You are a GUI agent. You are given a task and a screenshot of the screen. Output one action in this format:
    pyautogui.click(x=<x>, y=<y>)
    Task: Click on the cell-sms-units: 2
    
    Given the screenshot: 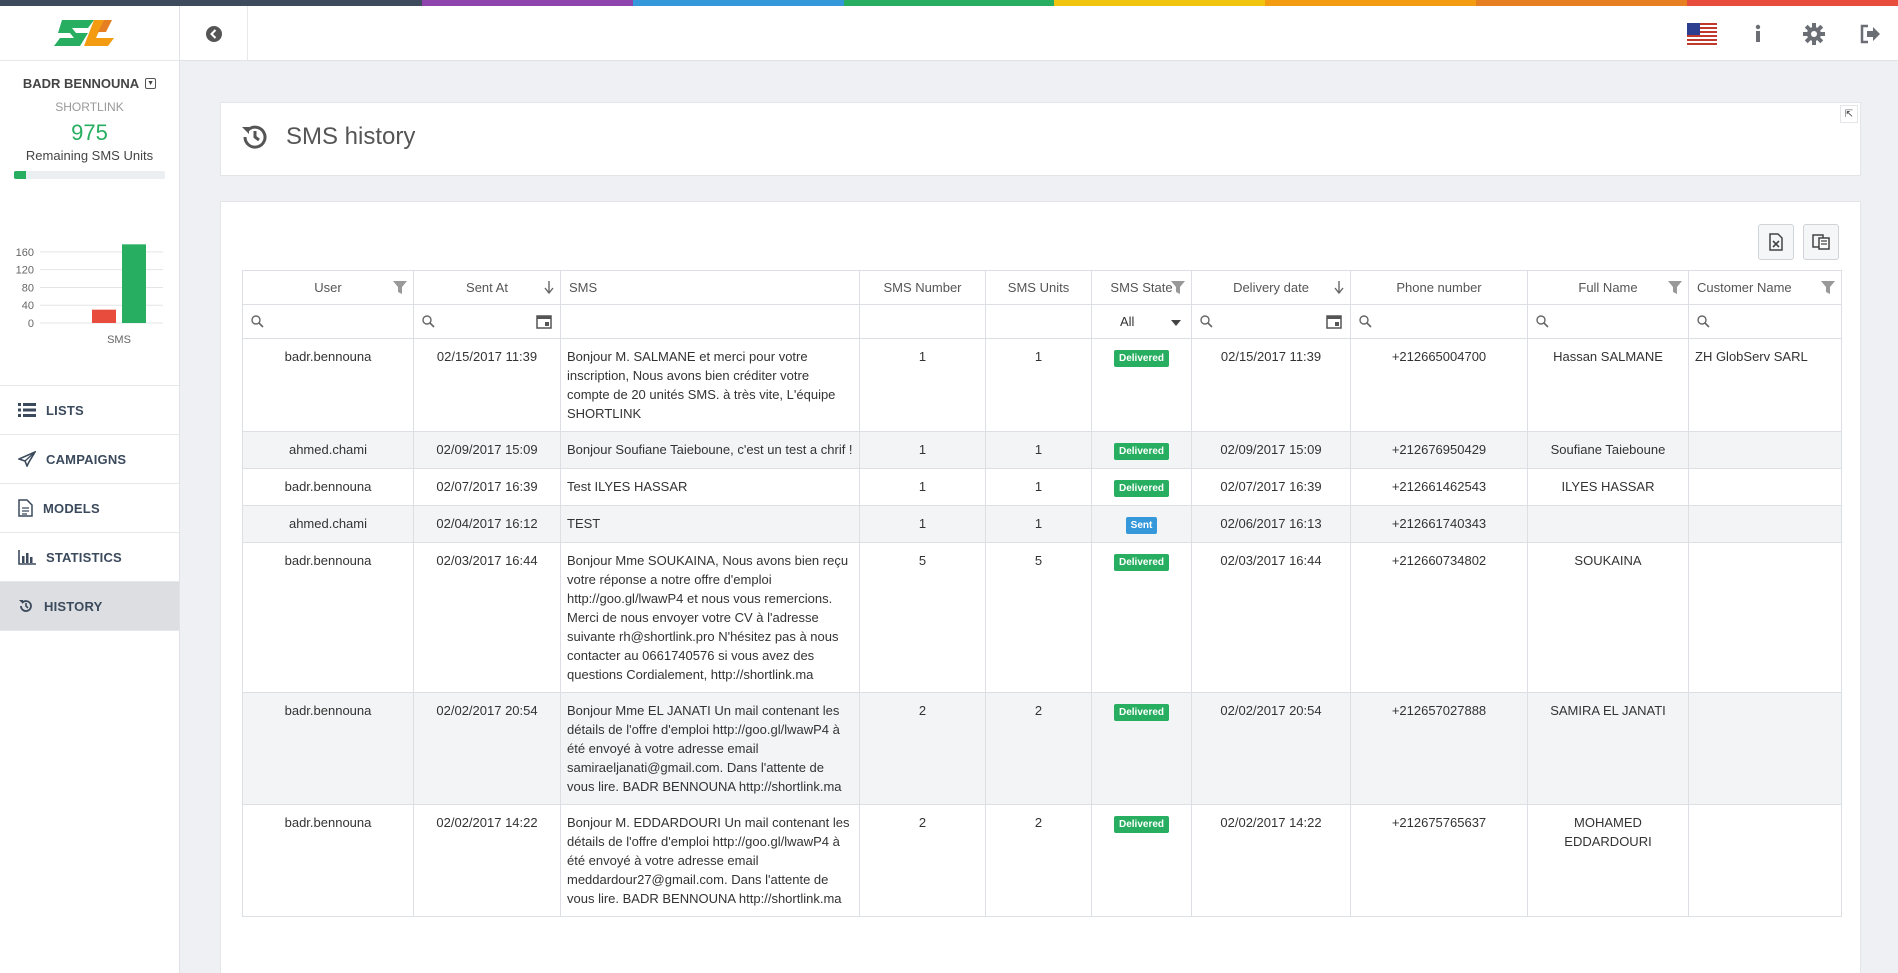 What is the action you would take?
    pyautogui.click(x=1038, y=748)
    